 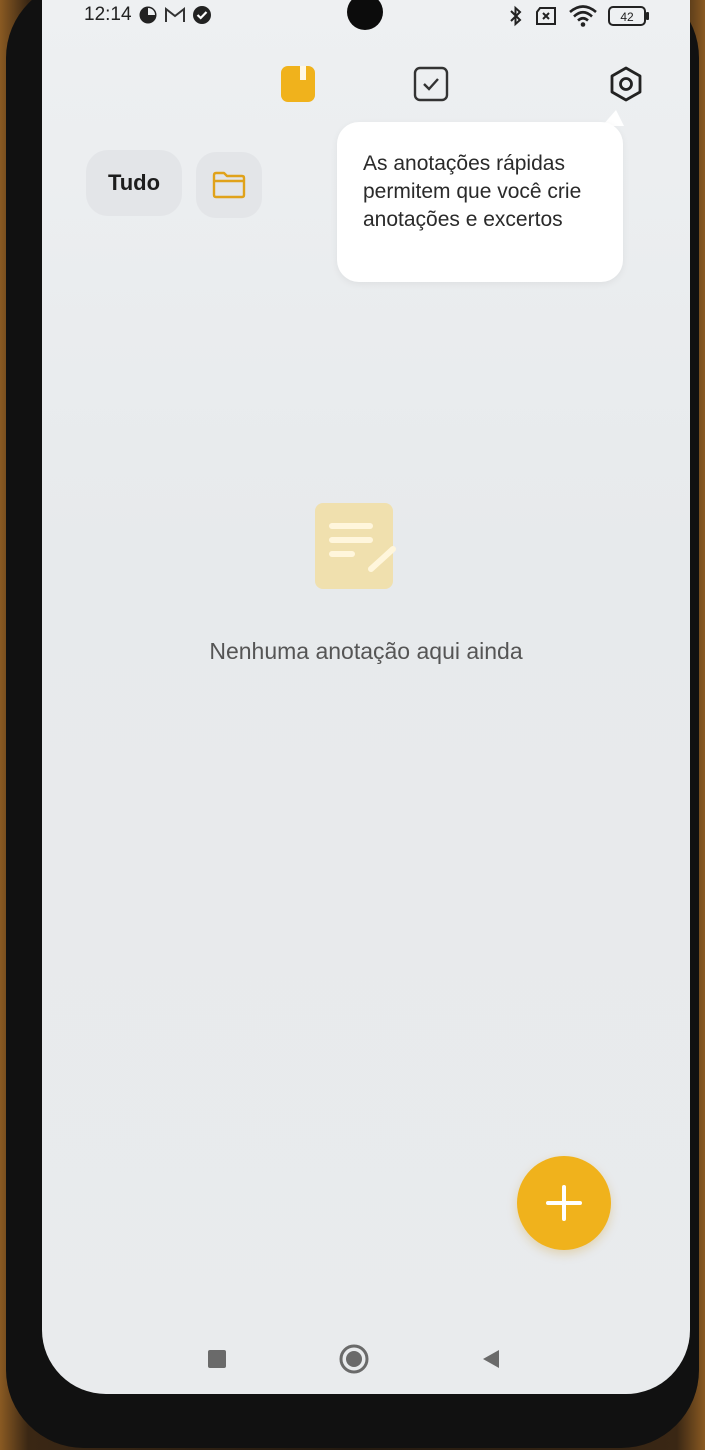 I want to click on plus-icon, so click(x=564, y=1203).